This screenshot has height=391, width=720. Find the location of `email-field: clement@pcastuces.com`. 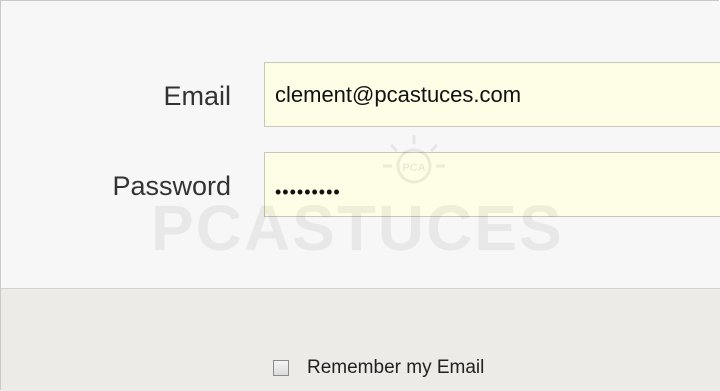

email-field: clement@pcastuces.com is located at coordinates (492, 94).